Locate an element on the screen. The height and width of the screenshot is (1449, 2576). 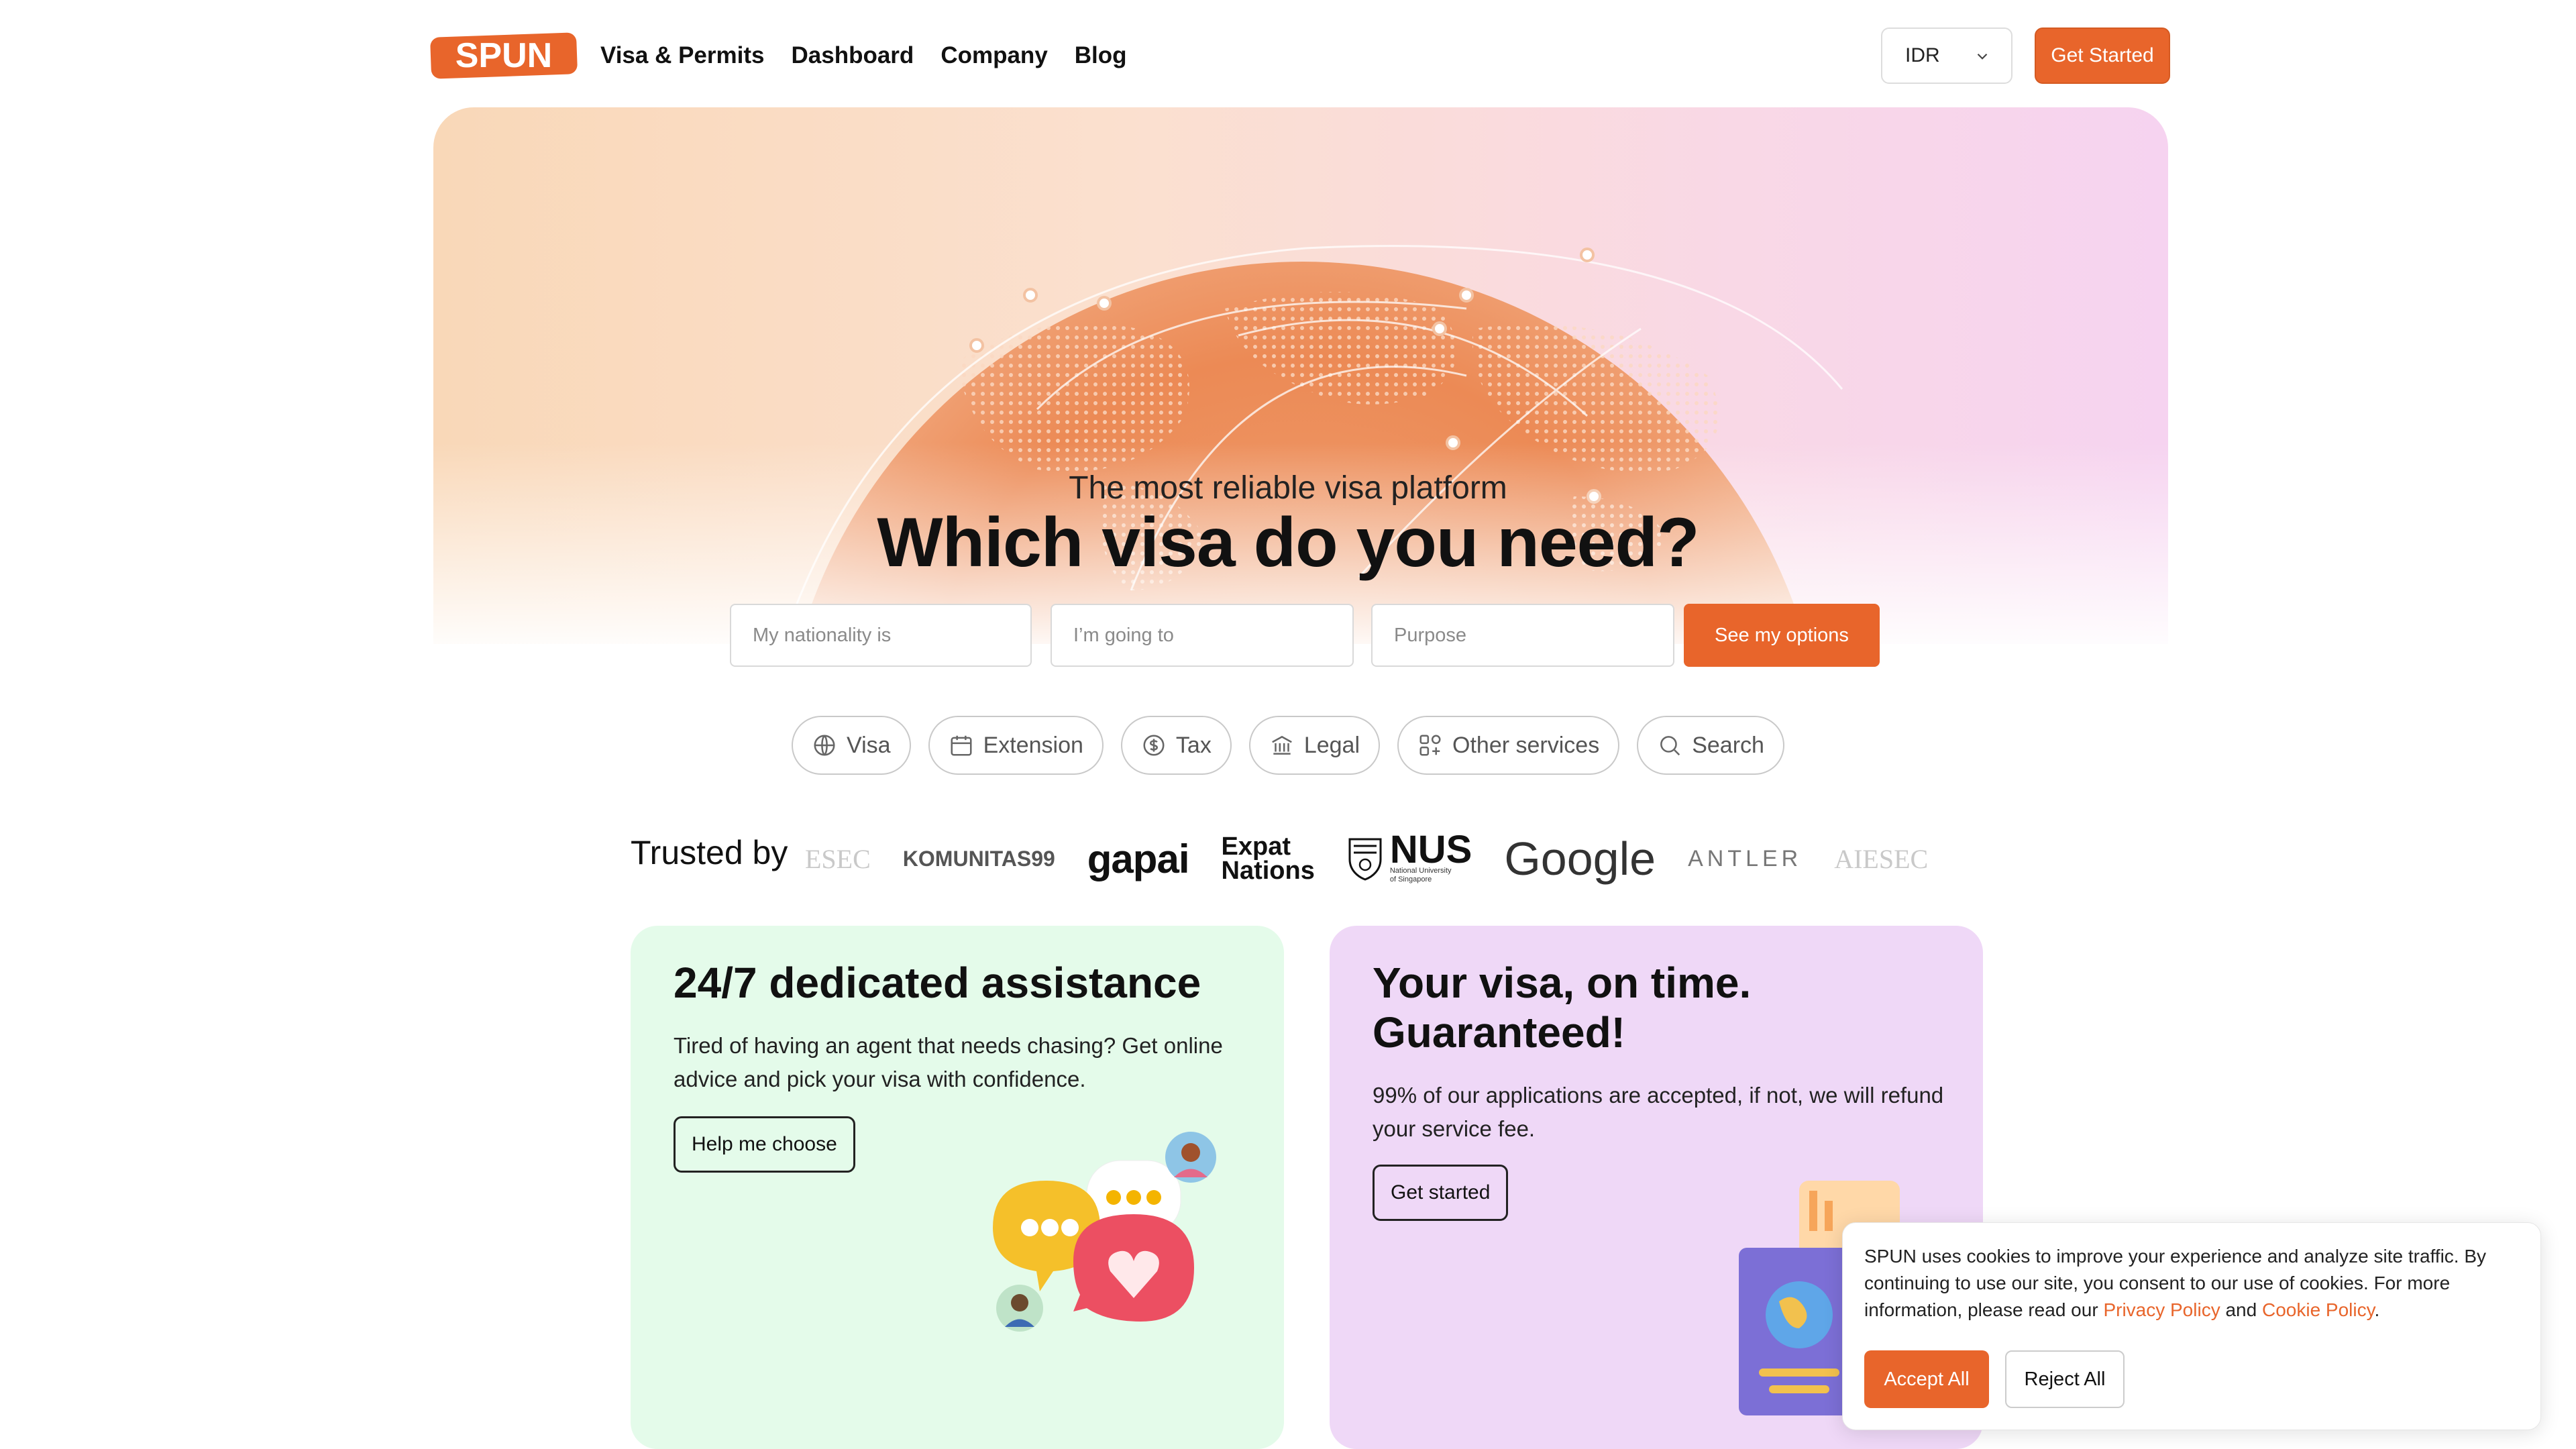
get-started-button: Get Started is located at coordinates (2102, 56).